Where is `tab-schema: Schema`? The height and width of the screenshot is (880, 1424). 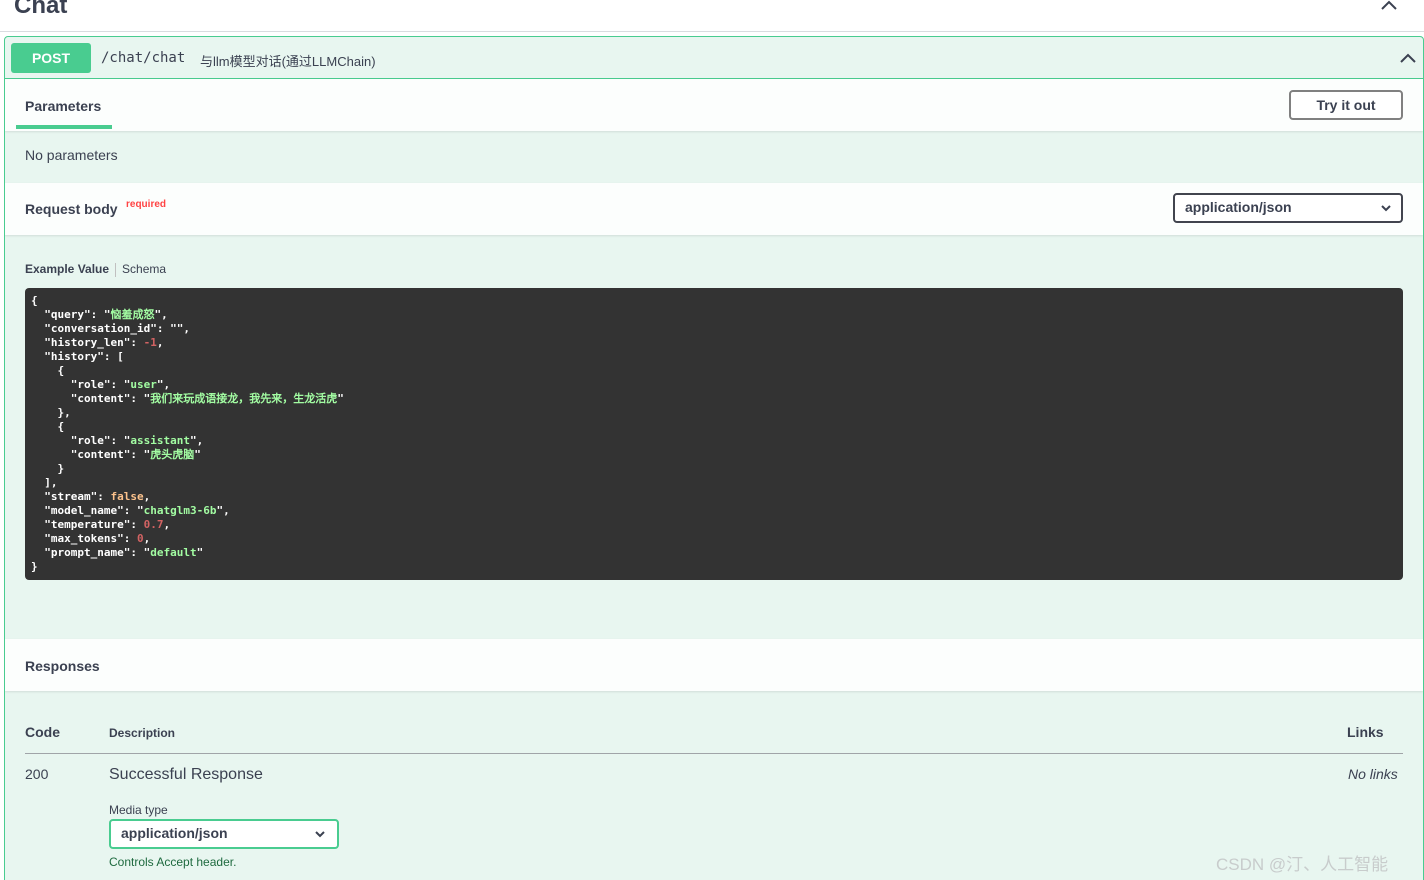
tab-schema: Schema is located at coordinates (144, 269).